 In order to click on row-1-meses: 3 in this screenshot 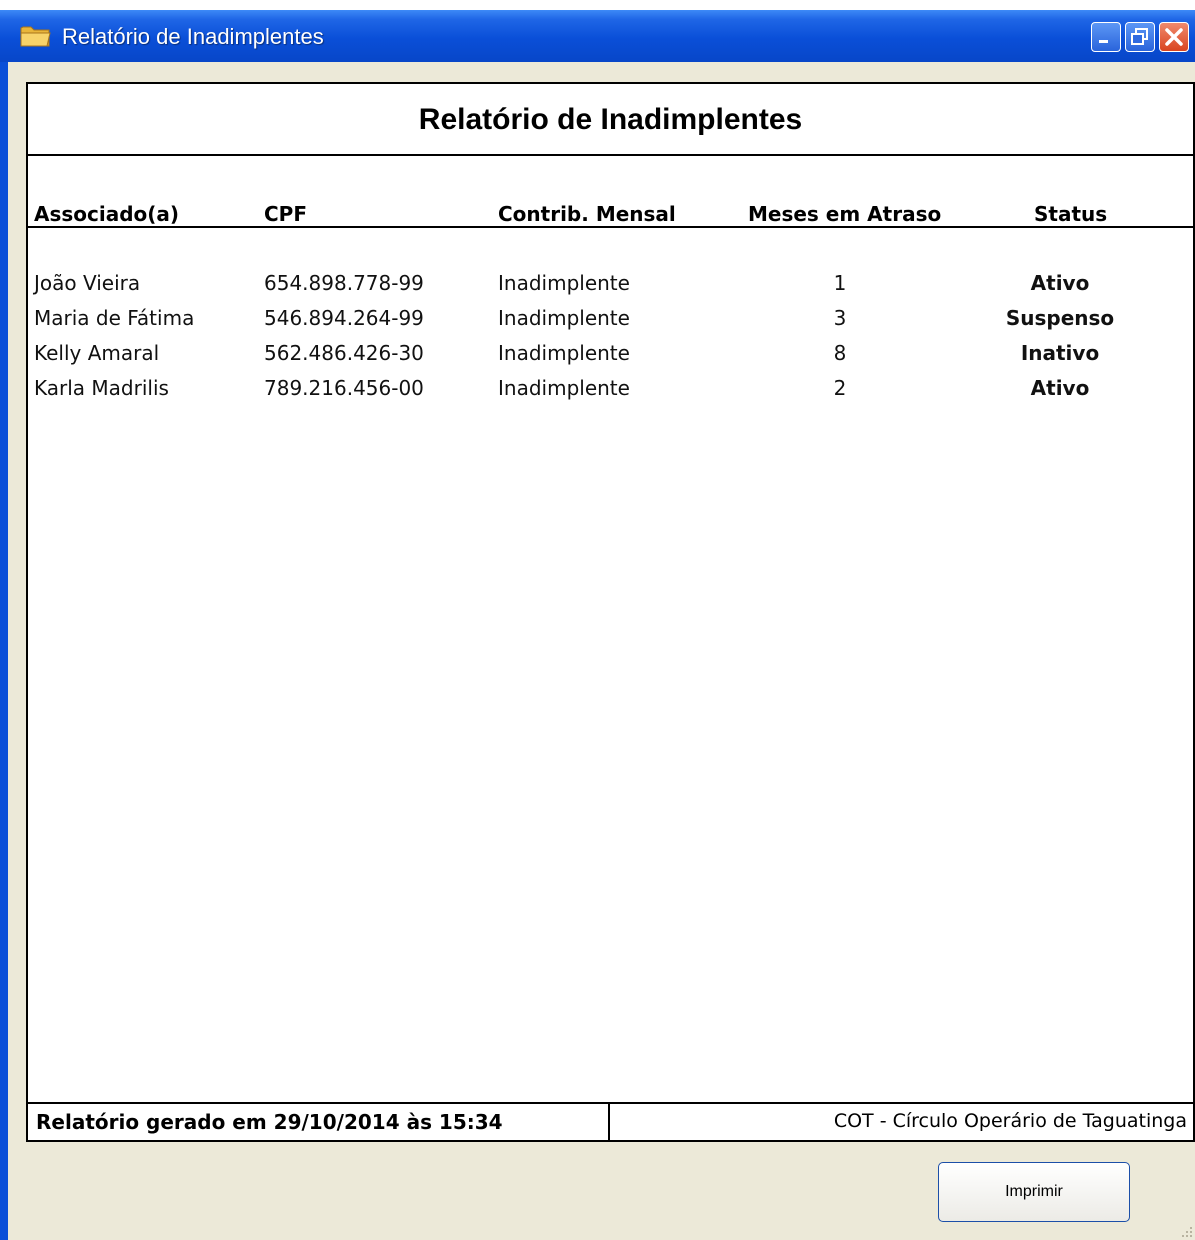, I will do `click(840, 318)`.